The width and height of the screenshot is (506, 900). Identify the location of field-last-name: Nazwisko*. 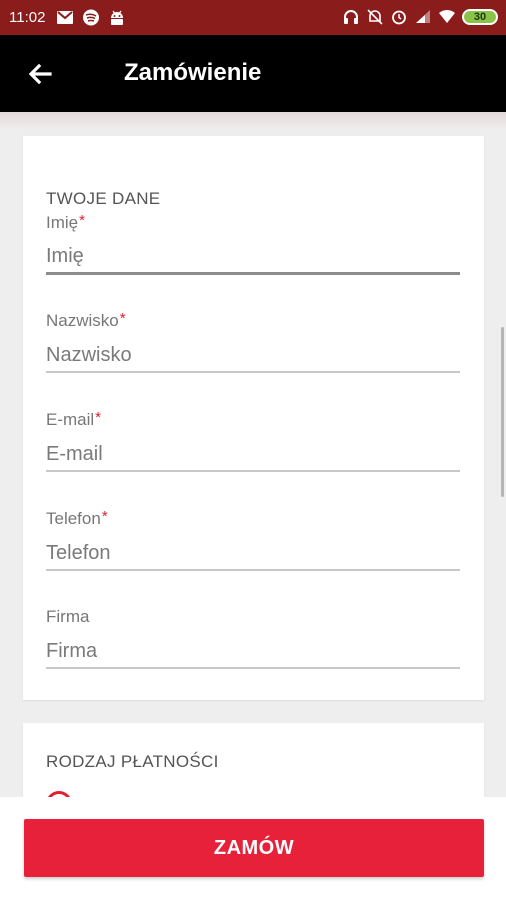
(253, 350).